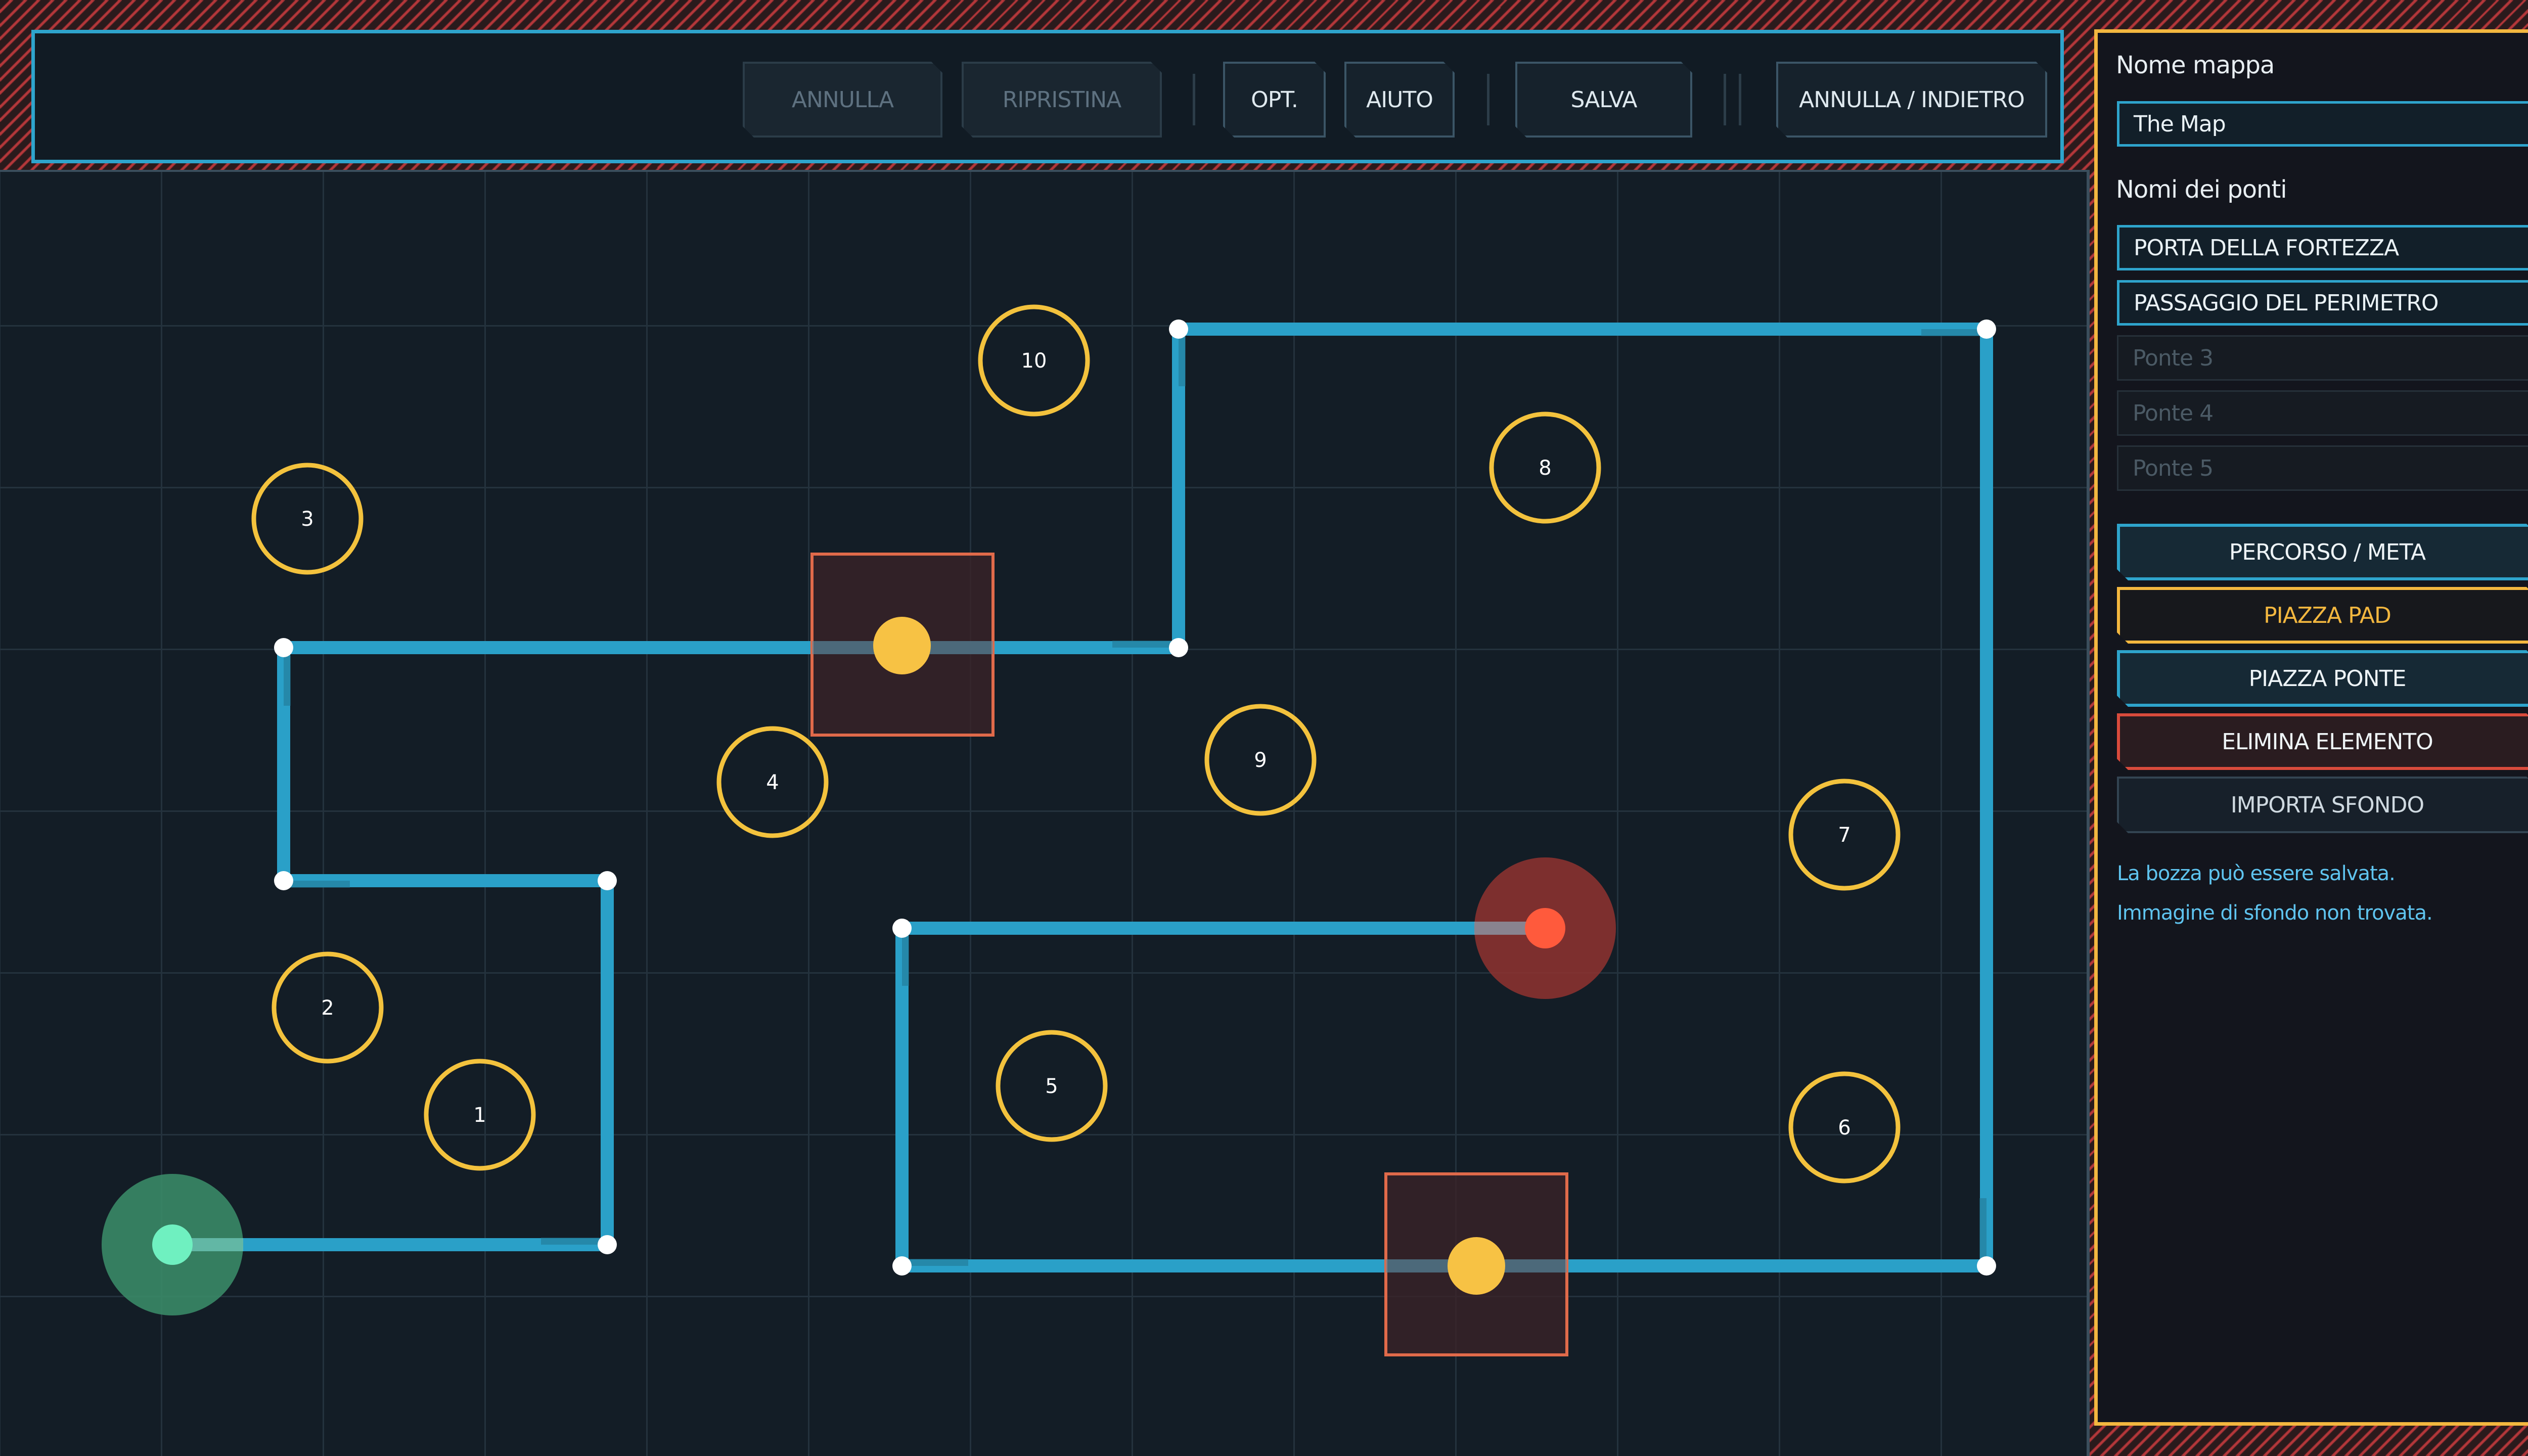 This screenshot has width=2528, height=1456. I want to click on start-point, so click(173, 1244).